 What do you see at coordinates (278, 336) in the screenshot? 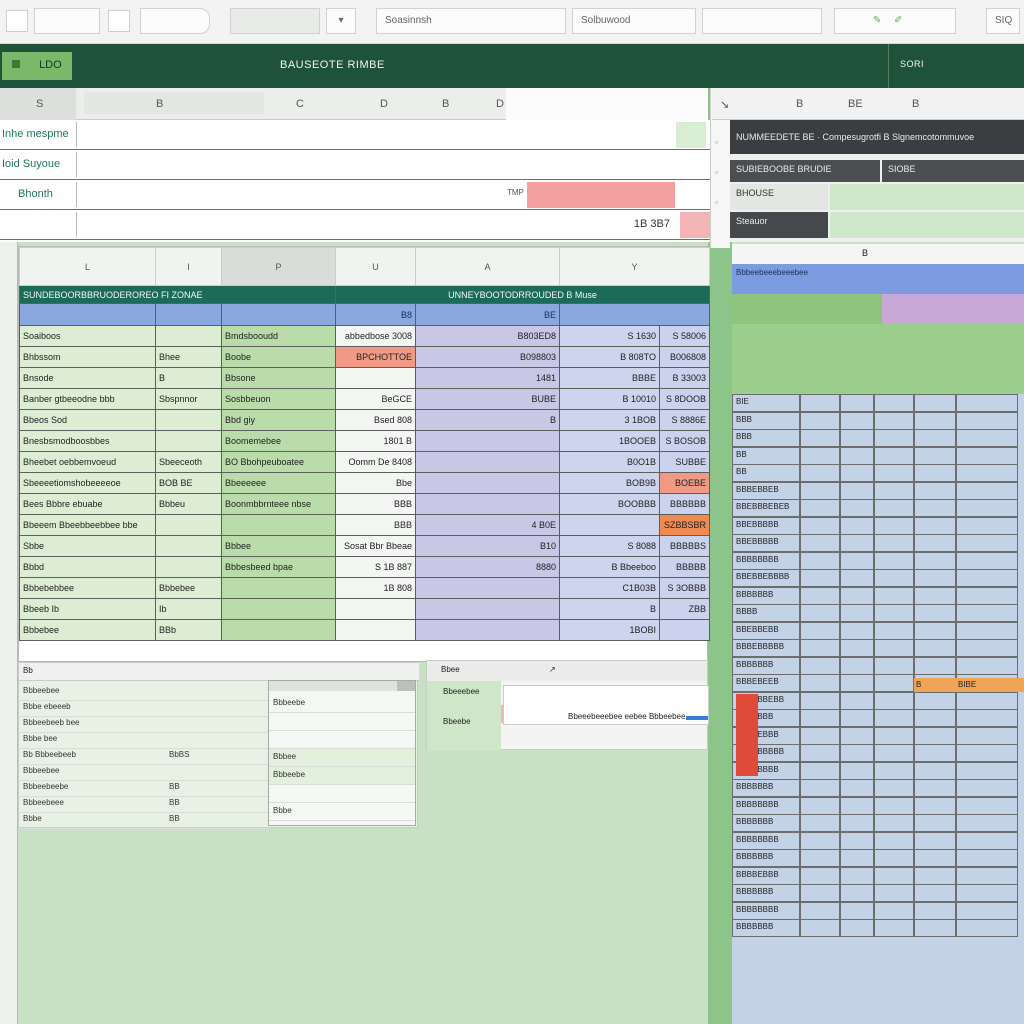
I see `sheet-cell: Bmdsbooudd` at bounding box center [278, 336].